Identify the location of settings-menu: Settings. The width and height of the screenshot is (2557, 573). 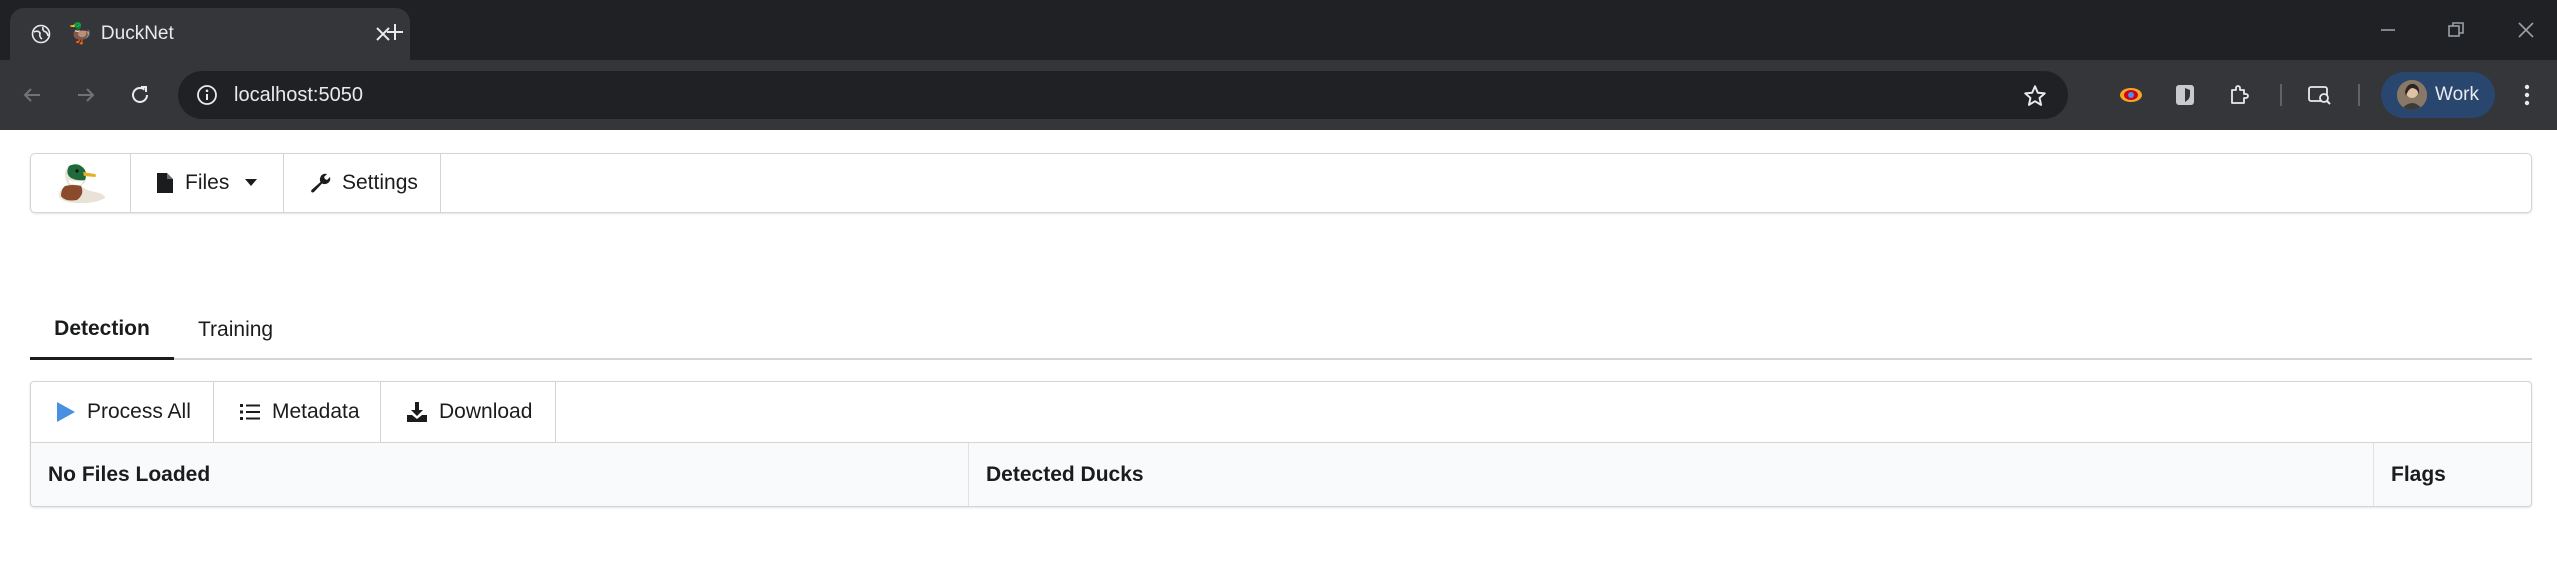
(362, 183).